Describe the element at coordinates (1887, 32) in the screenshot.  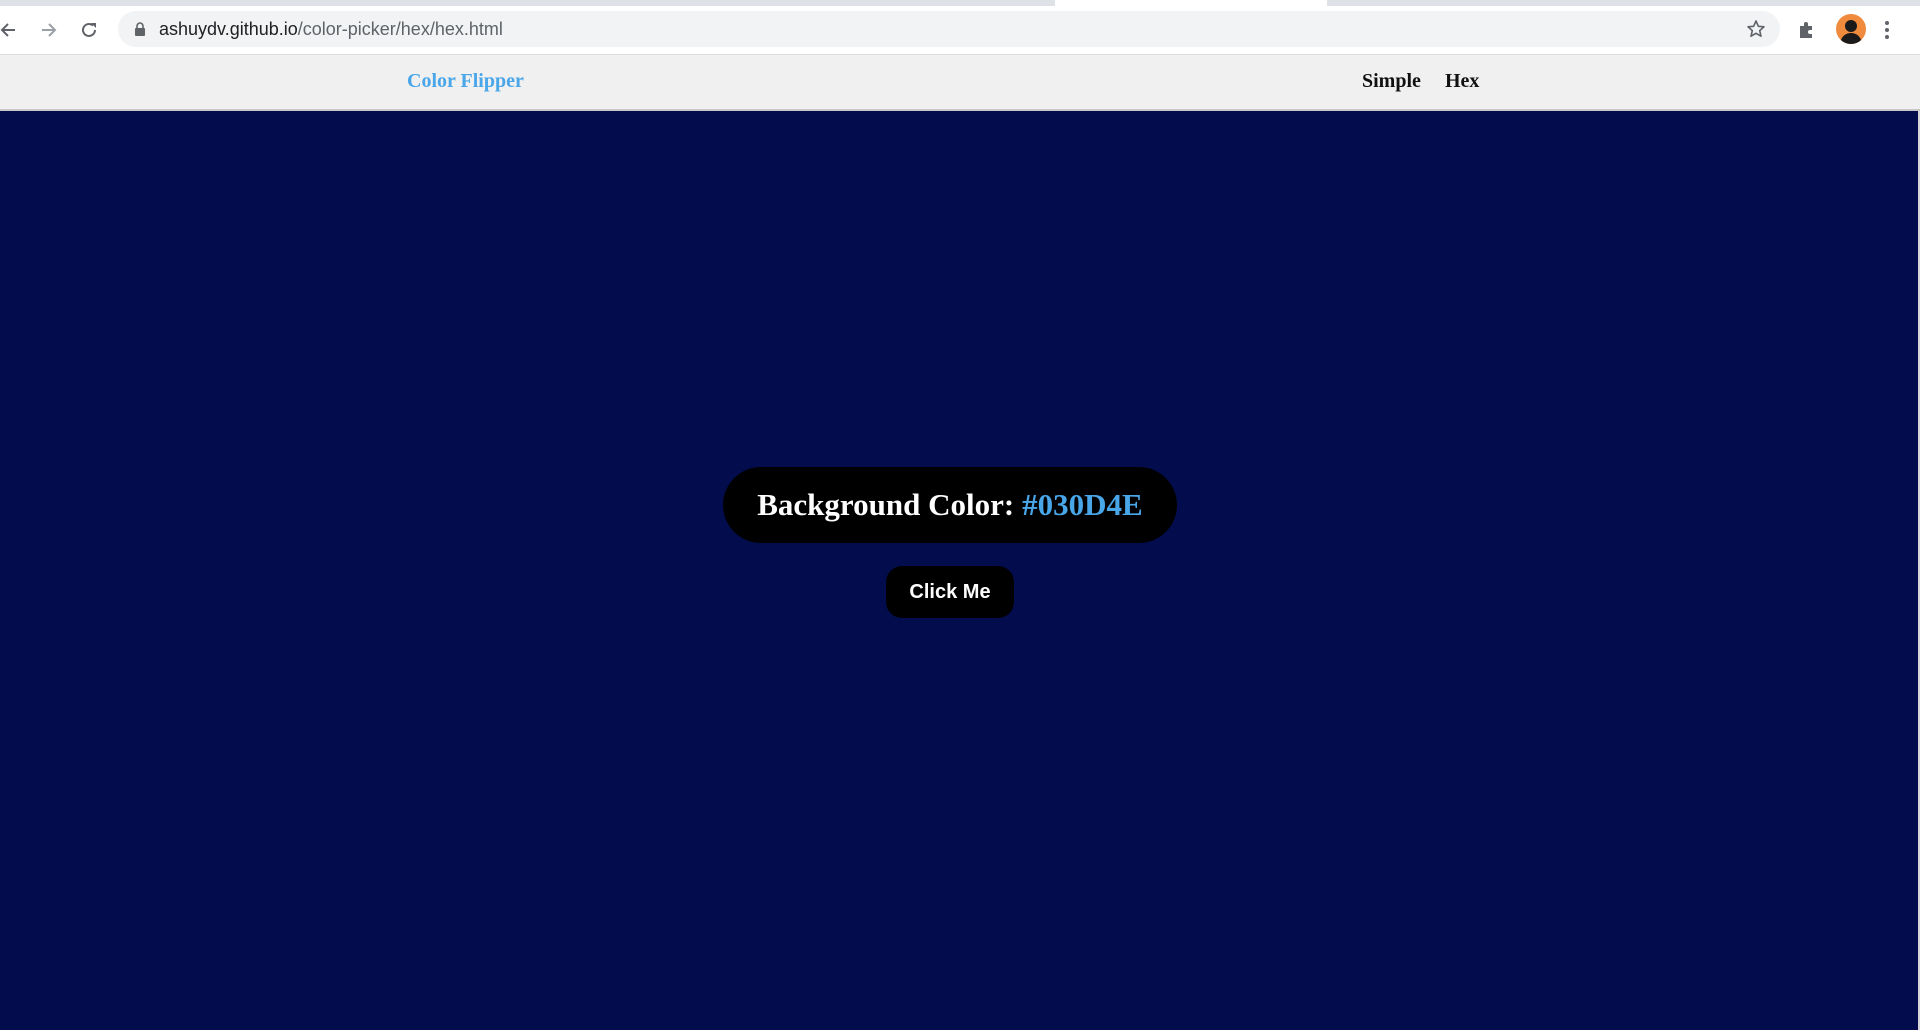
I see `kebab-menu-icon` at that location.